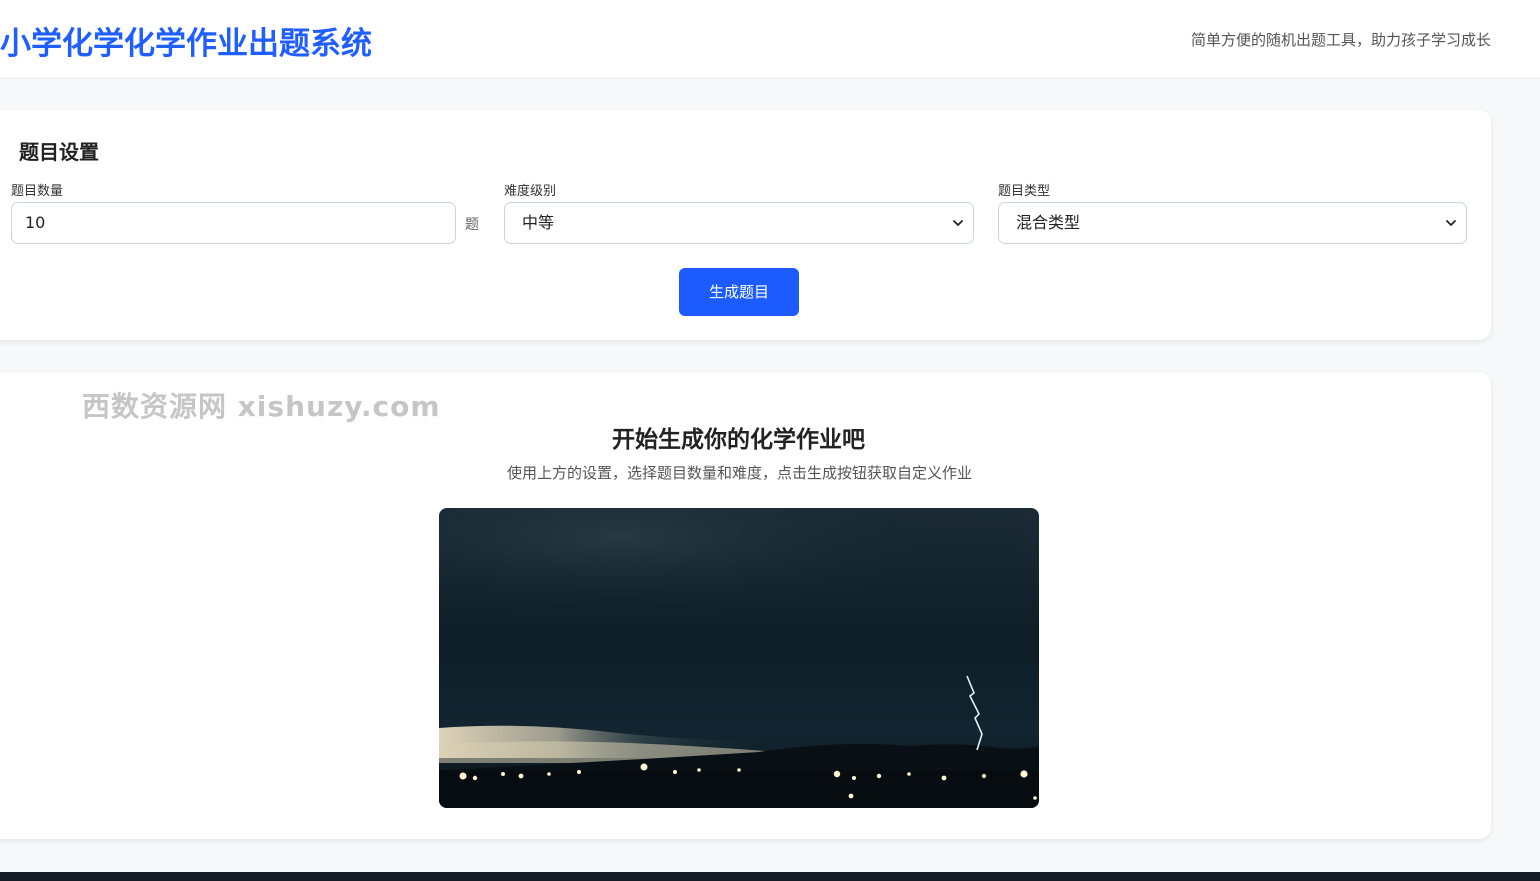 This screenshot has height=881, width=1540. Describe the element at coordinates (1048, 222) in the screenshot. I see `question-type-selected-value: 混合类型` at that location.